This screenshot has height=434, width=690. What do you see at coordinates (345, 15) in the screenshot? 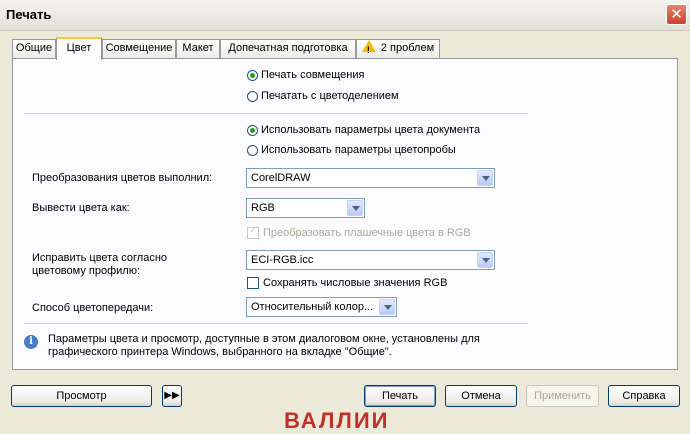
I see `title-bar: Печать ✕` at bounding box center [345, 15].